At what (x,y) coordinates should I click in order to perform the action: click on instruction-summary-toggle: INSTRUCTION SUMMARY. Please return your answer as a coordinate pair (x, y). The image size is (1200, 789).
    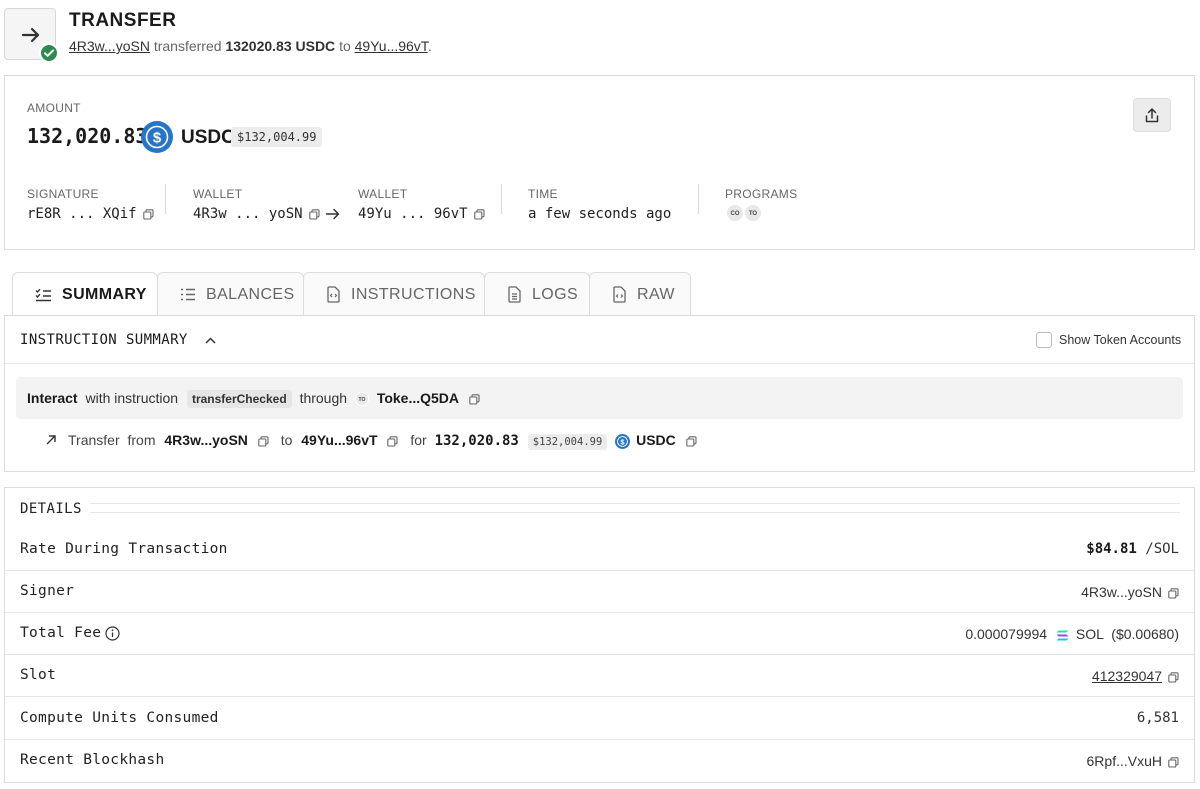
    Looking at the image, I should click on (118, 340).